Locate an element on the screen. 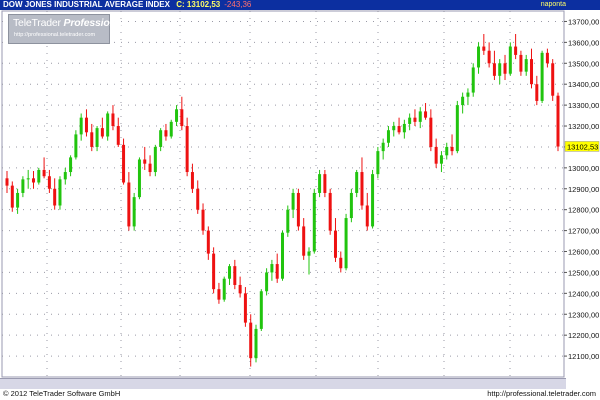 The image size is (600, 400). y-tick-label: 12500,00 is located at coordinates (583, 272).